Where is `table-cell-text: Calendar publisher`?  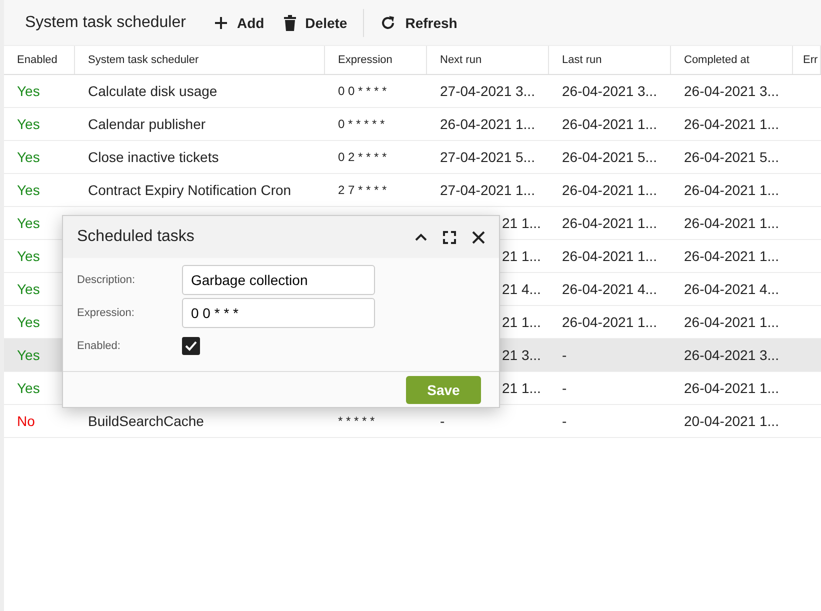 table-cell-text: Calendar publisher is located at coordinates (147, 124).